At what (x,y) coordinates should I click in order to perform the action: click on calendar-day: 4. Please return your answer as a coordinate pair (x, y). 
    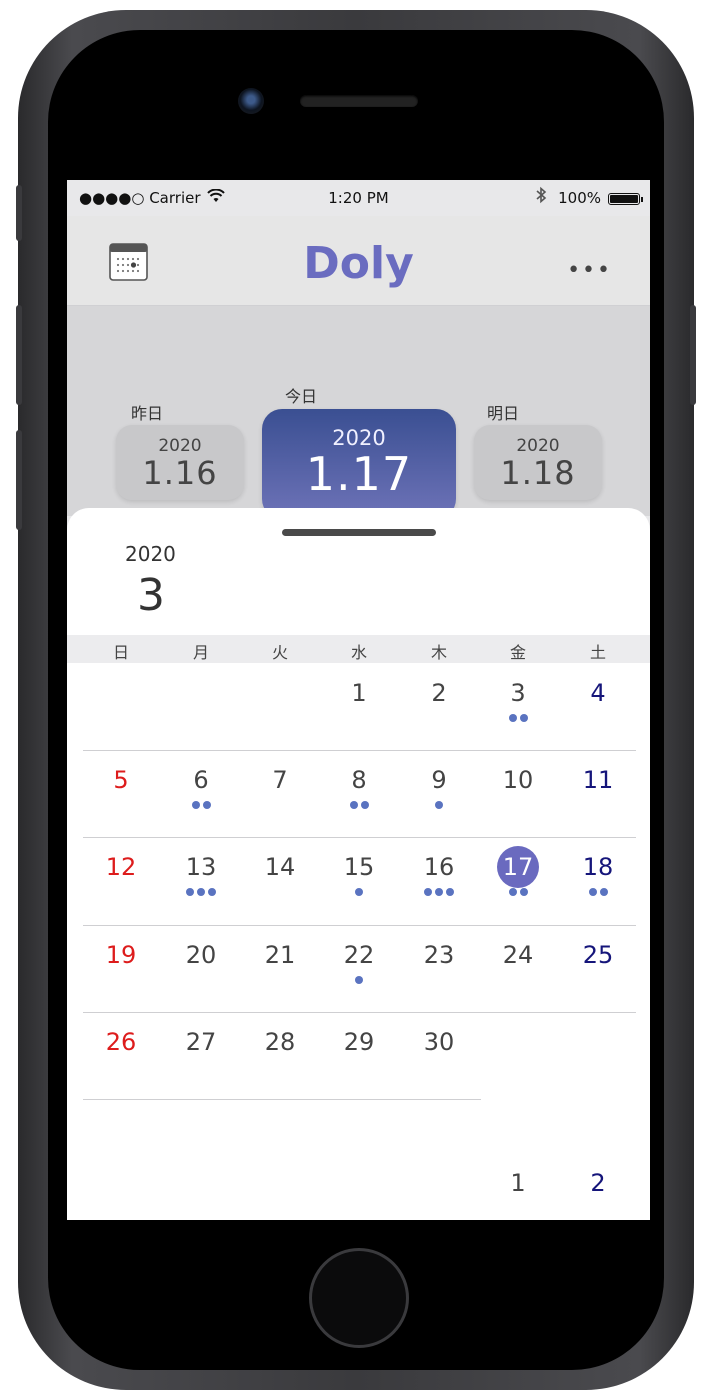
    Looking at the image, I should click on (598, 700).